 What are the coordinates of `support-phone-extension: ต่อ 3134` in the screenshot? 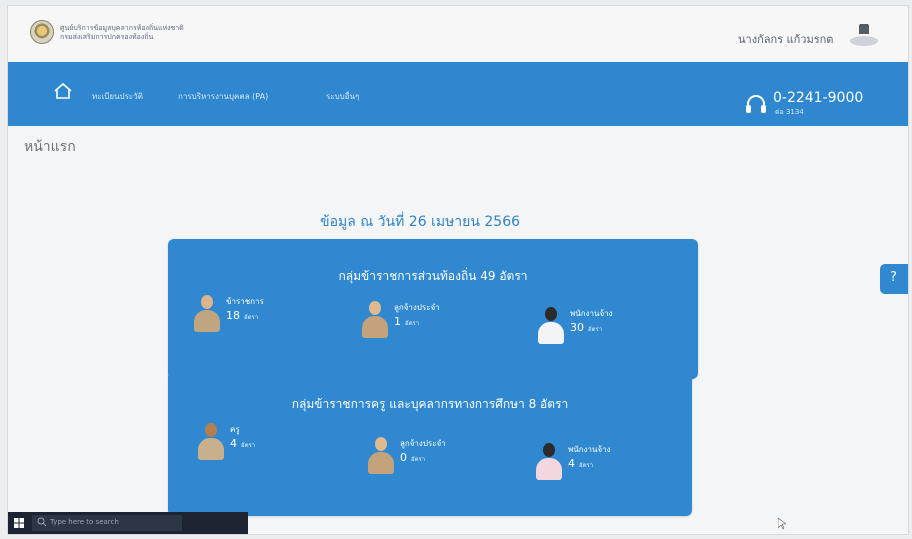 It's located at (789, 112).